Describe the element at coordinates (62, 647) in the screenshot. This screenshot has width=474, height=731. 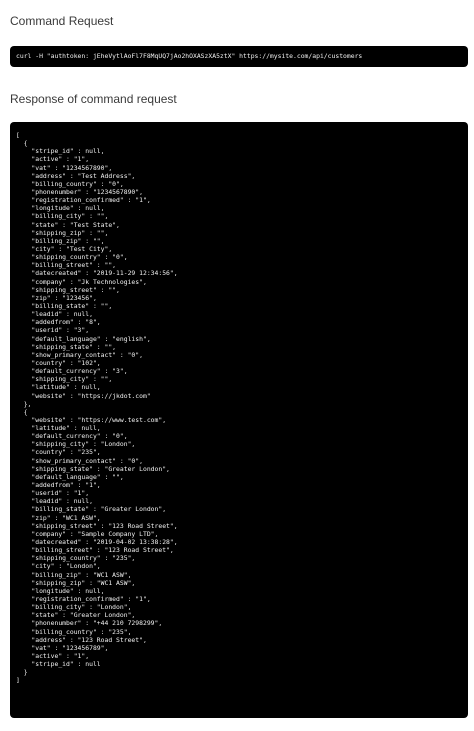
I see `json-line: "vat" : "123456789",` at that location.